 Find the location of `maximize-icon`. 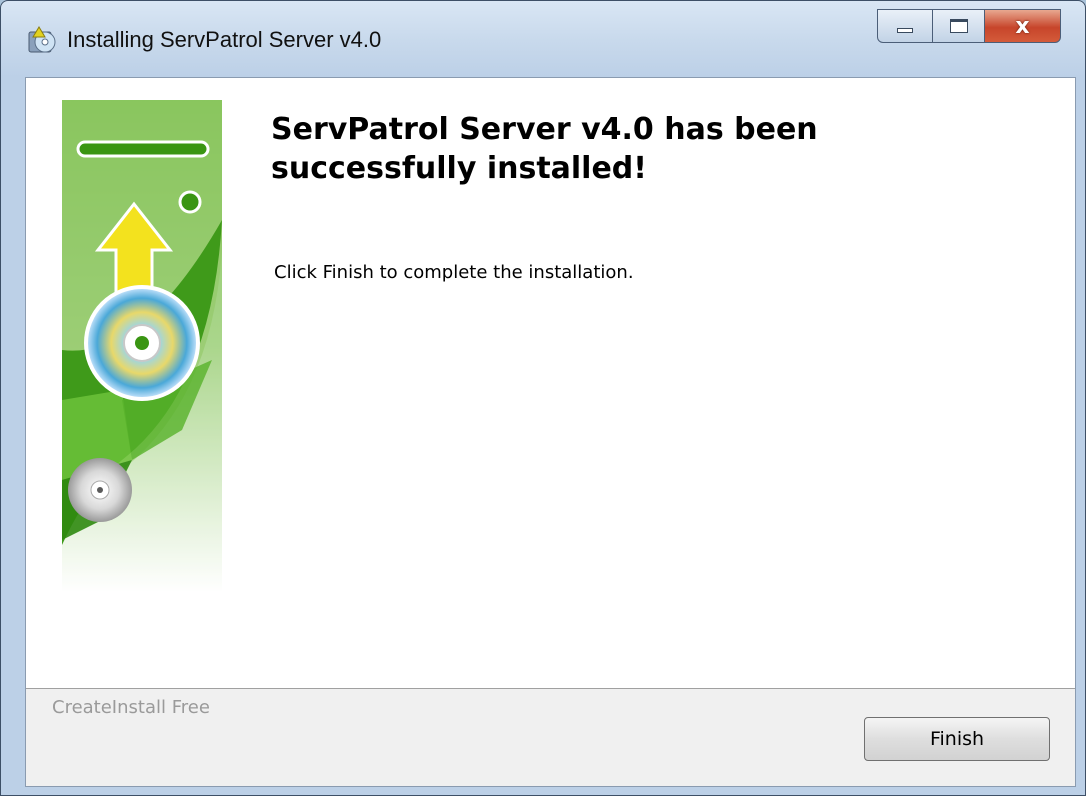

maximize-icon is located at coordinates (958, 26).